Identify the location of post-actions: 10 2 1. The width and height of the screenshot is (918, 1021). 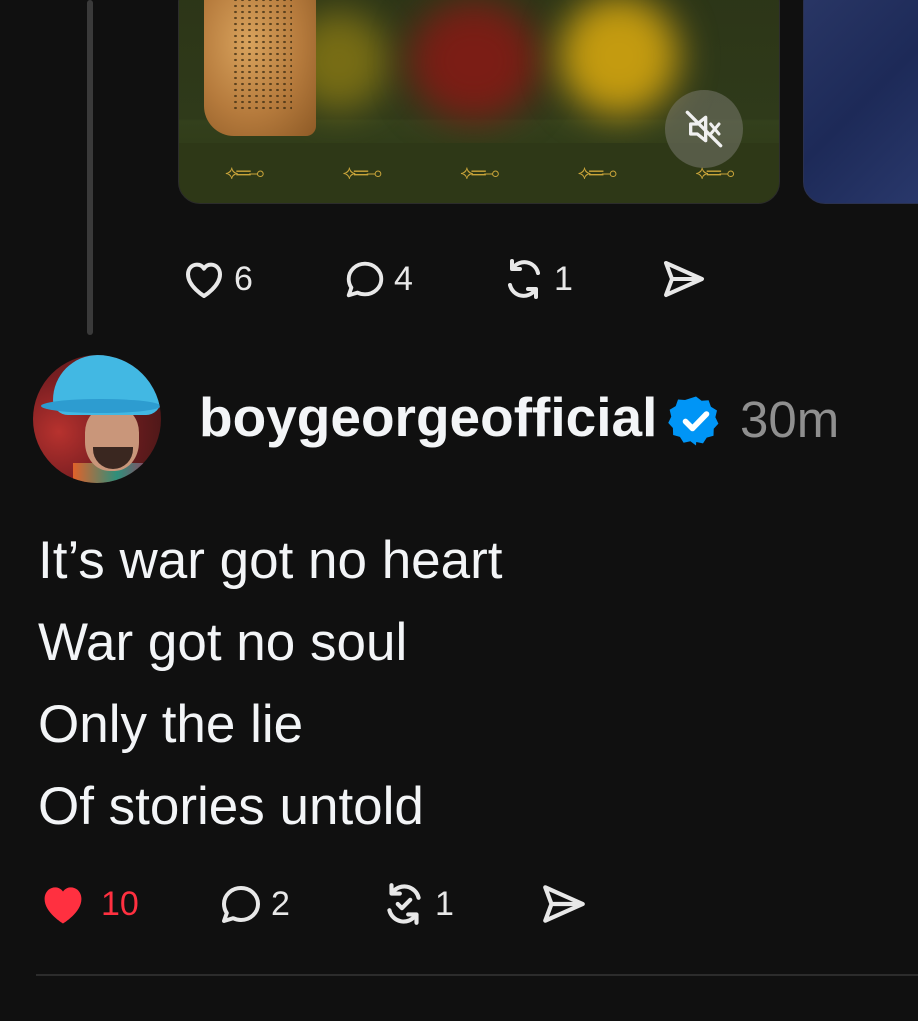
(313, 904).